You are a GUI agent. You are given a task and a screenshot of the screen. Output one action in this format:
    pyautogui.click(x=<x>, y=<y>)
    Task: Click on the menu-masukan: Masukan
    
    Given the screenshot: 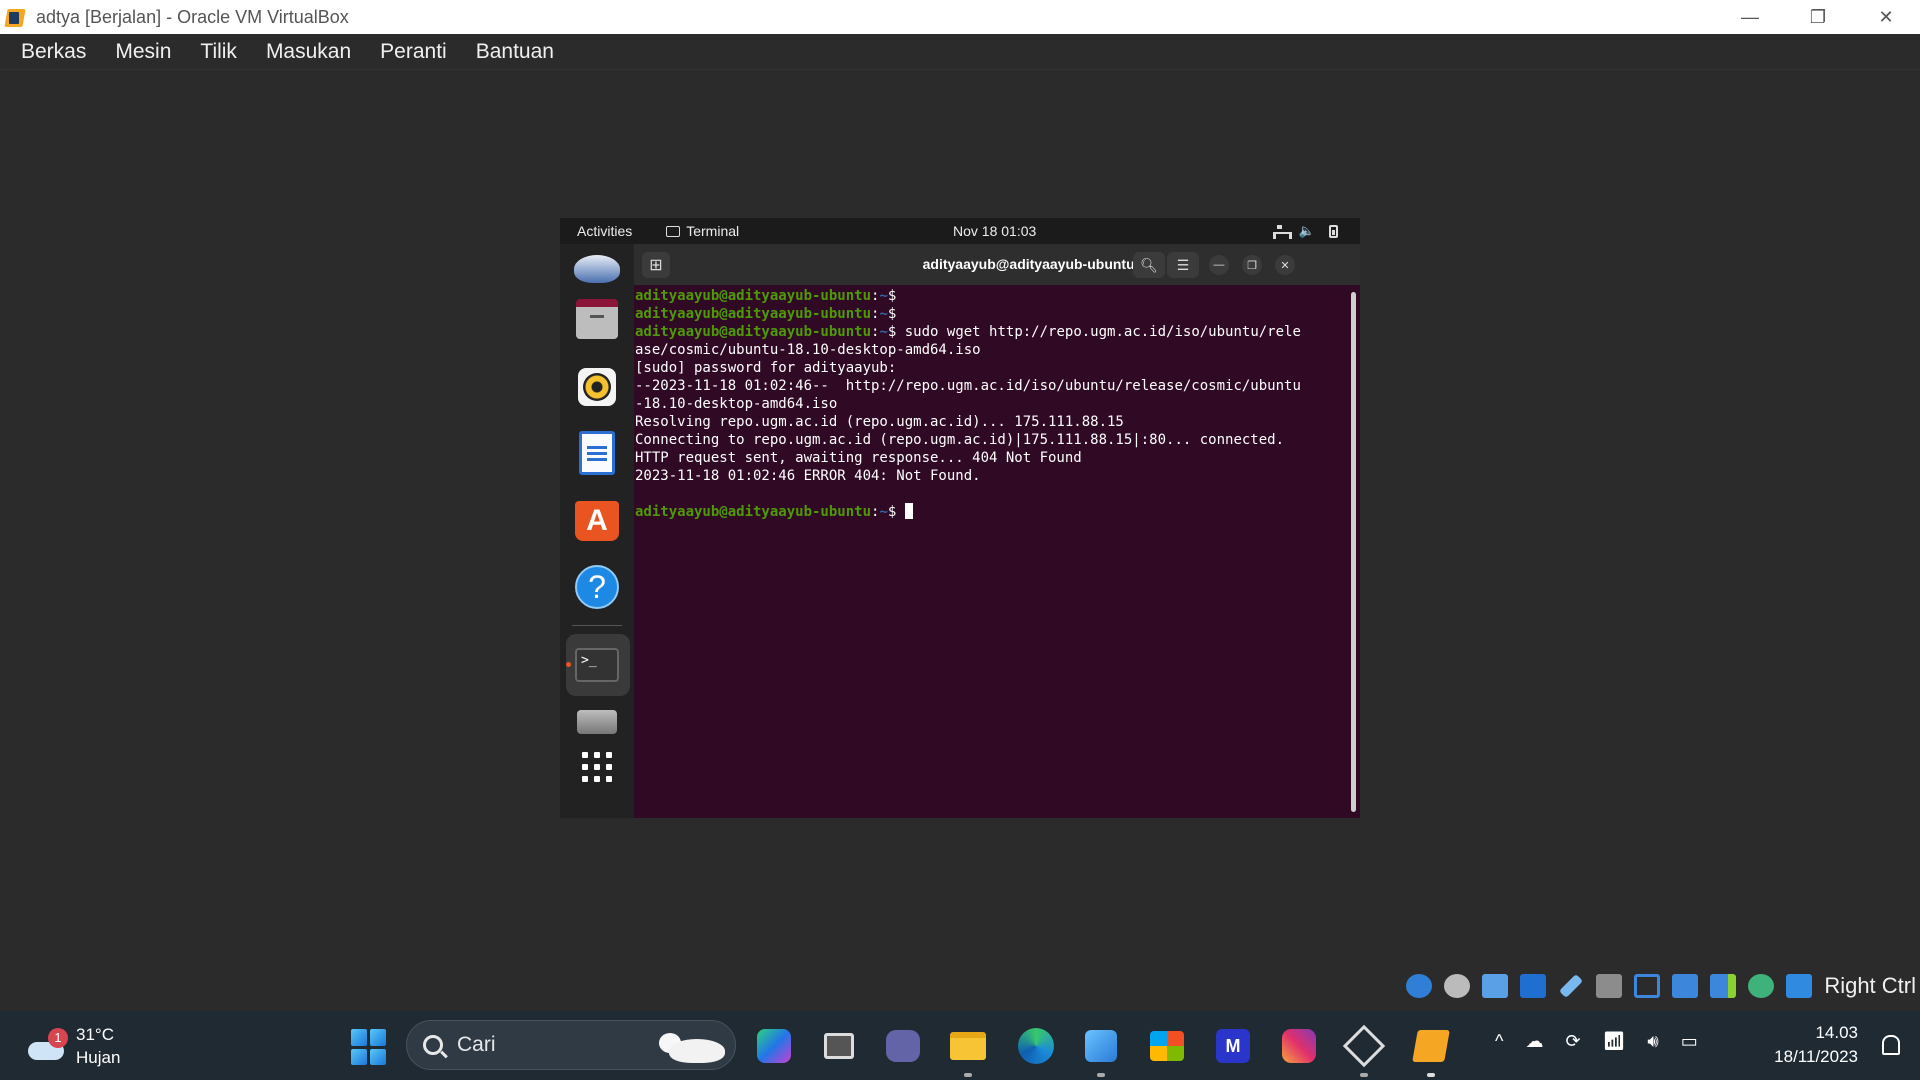 What is the action you would take?
    pyautogui.click(x=308, y=52)
    